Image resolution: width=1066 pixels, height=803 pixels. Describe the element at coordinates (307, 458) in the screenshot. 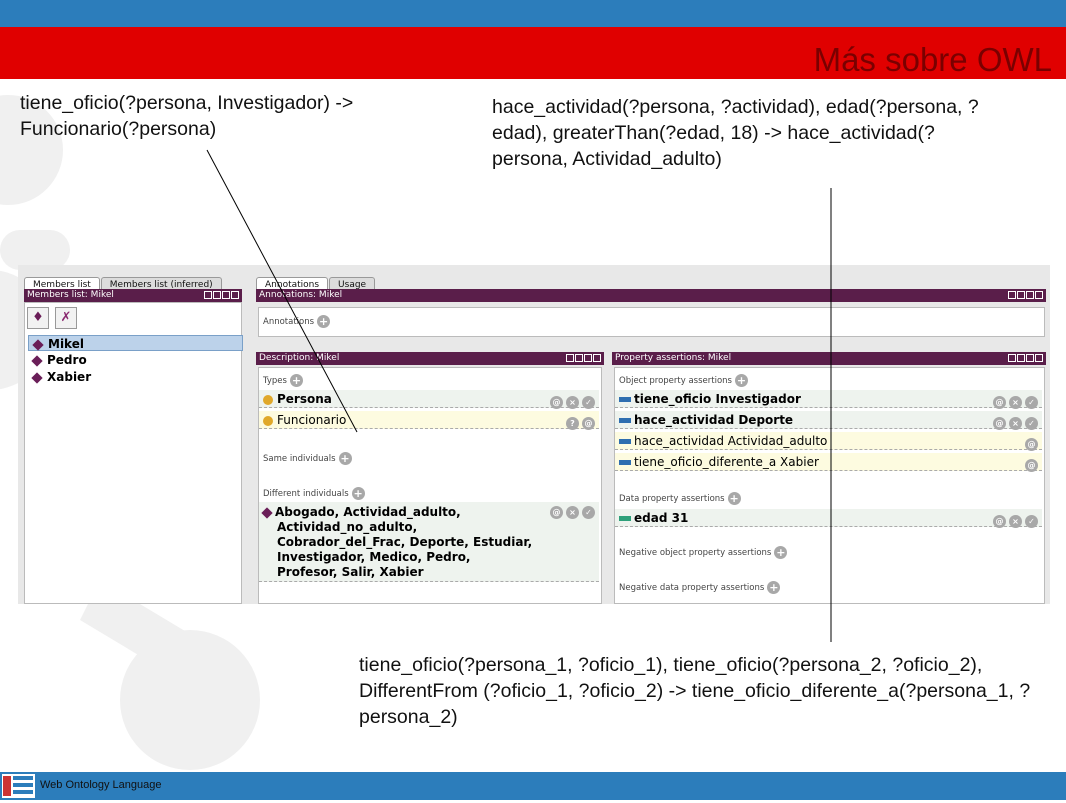

I see `same-individuals-label: Same individuals +` at that location.